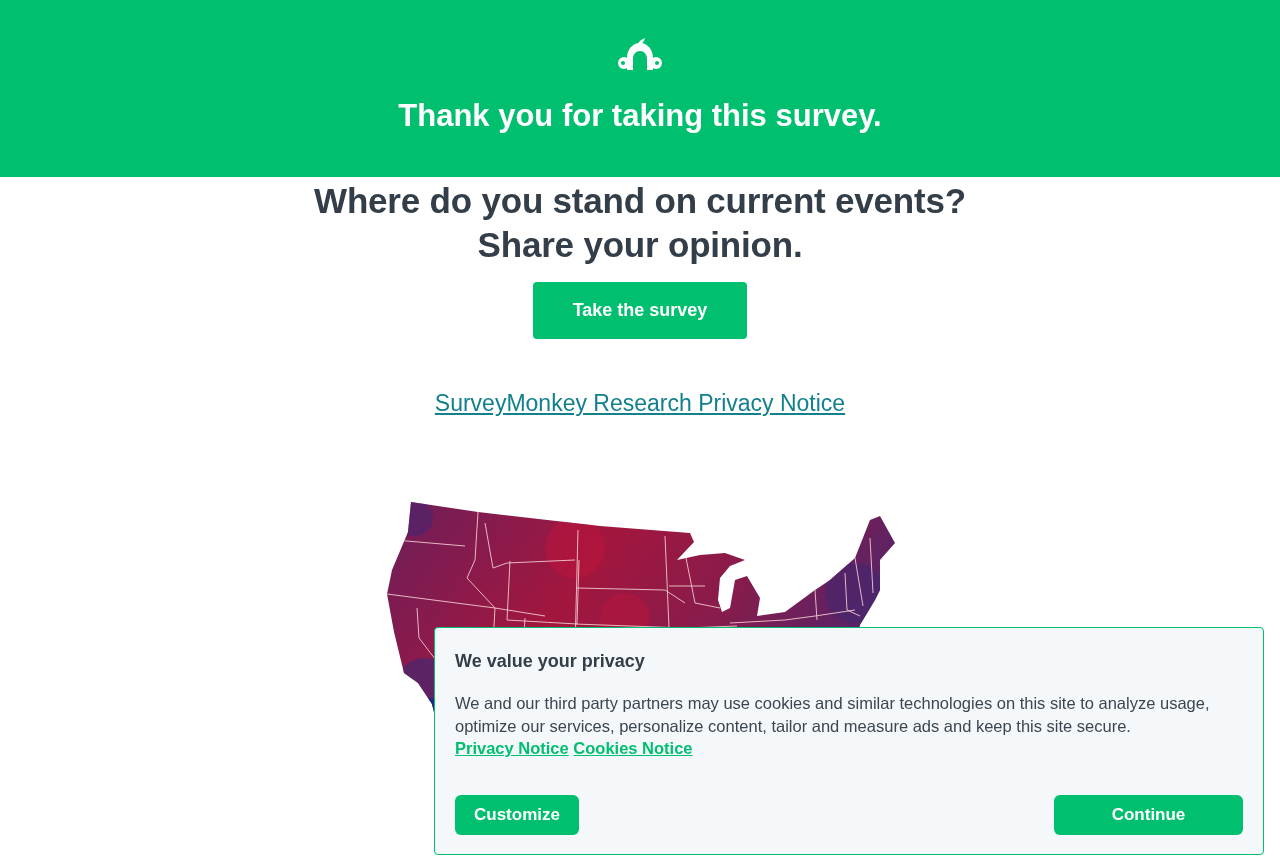 Image resolution: width=1280 pixels, height=862 pixels. I want to click on page-title: Thank you for taking this survey., so click(640, 116).